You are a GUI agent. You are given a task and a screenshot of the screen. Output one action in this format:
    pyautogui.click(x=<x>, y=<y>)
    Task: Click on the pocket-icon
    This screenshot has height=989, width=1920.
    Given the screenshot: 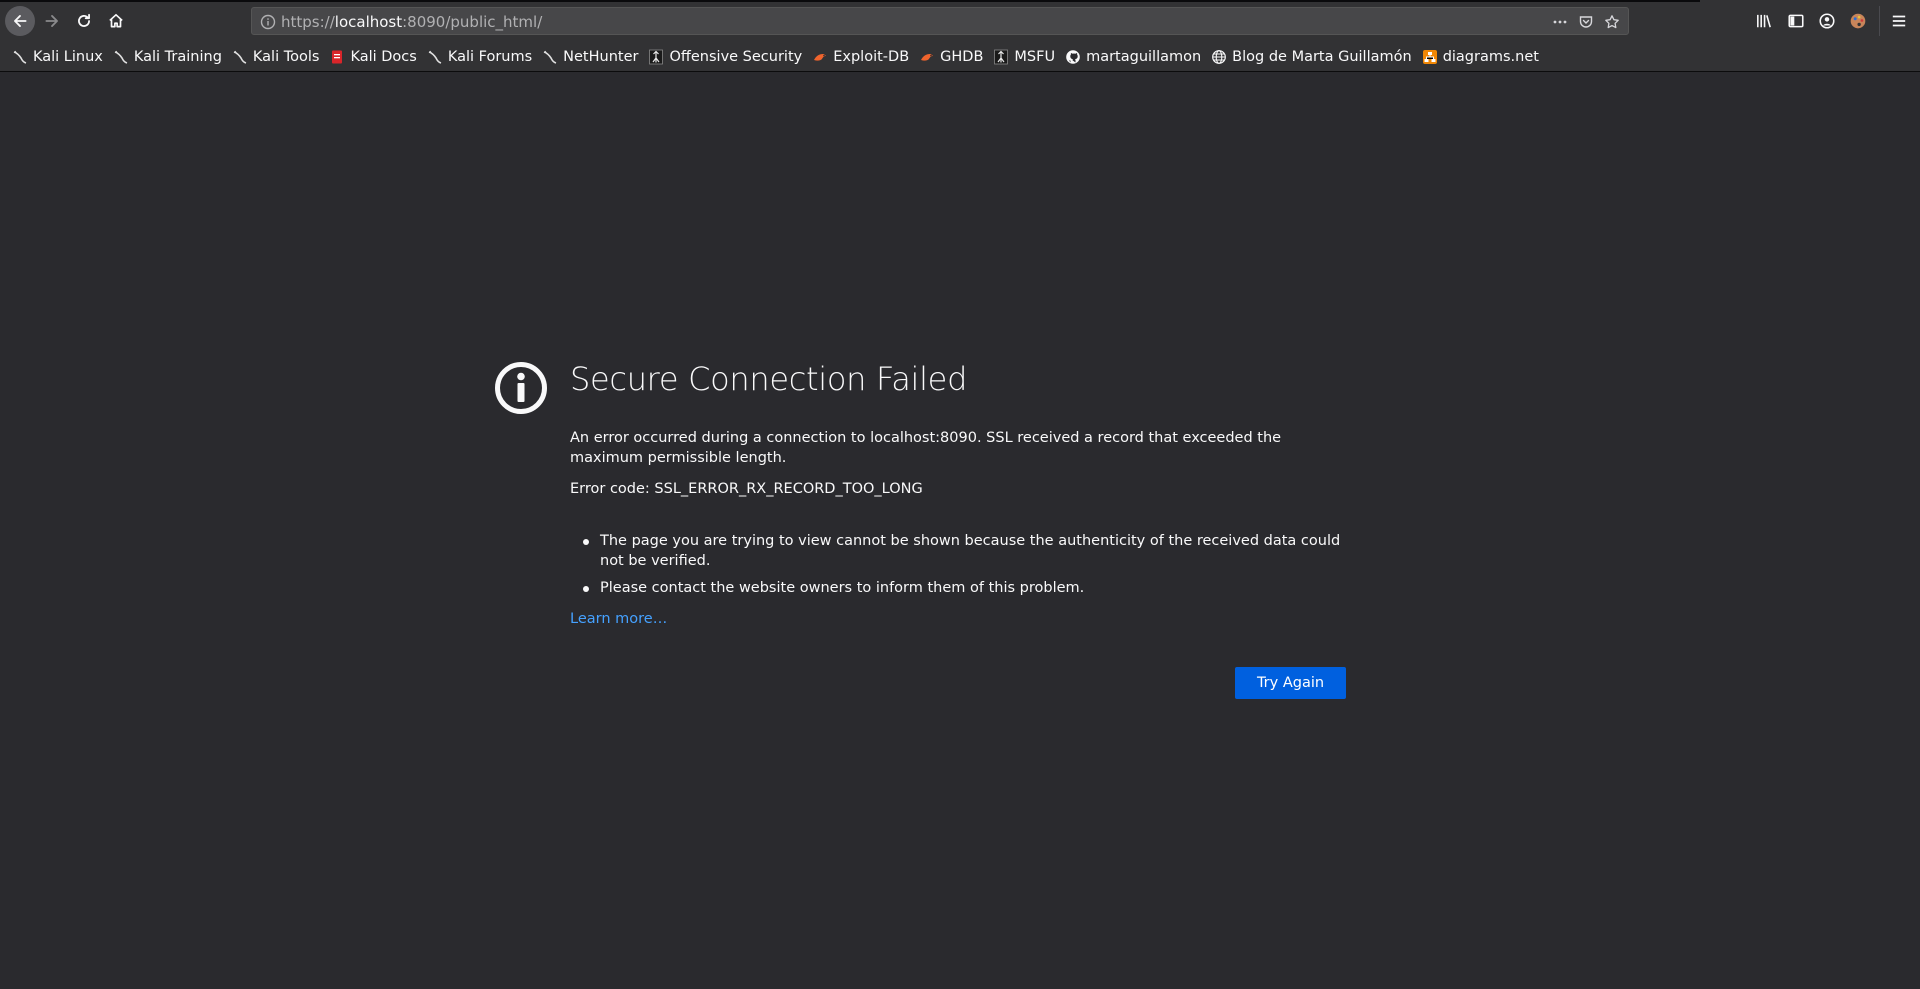 What is the action you would take?
    pyautogui.click(x=1586, y=22)
    